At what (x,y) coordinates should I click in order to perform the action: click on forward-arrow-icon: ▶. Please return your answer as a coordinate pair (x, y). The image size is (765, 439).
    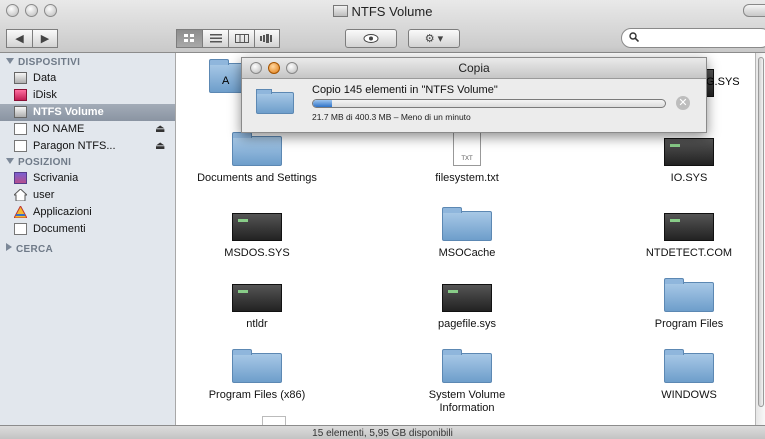
    Looking at the image, I should click on (45, 39).